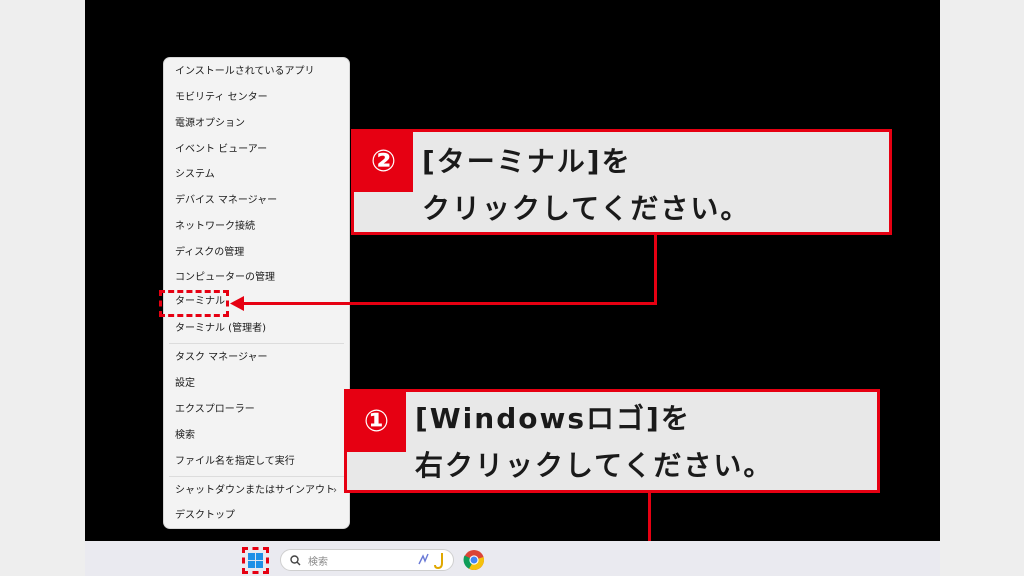 The width and height of the screenshot is (1024, 576). I want to click on menu-item-installed-apps: インストールされているアプリ, so click(256, 72).